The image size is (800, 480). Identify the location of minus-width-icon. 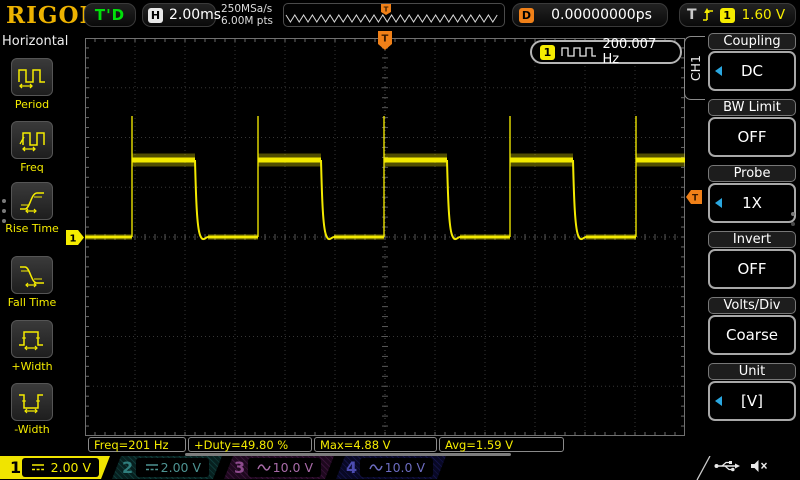
(31, 404).